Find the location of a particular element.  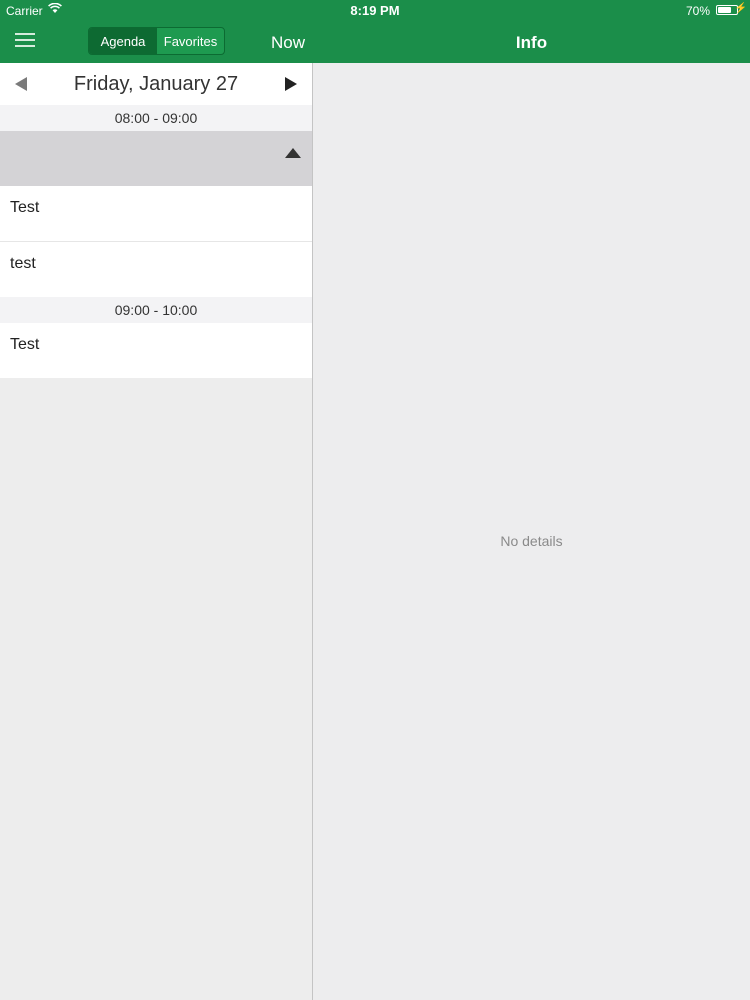

status-bar: Carrier 8:19 PM 70% ⚡ is located at coordinates (375, 10).